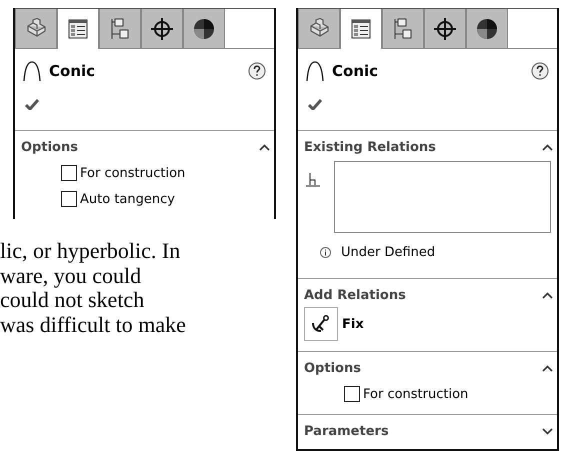 The image size is (563, 451). I want to click on body-text-line: ware, you could, so click(71, 276).